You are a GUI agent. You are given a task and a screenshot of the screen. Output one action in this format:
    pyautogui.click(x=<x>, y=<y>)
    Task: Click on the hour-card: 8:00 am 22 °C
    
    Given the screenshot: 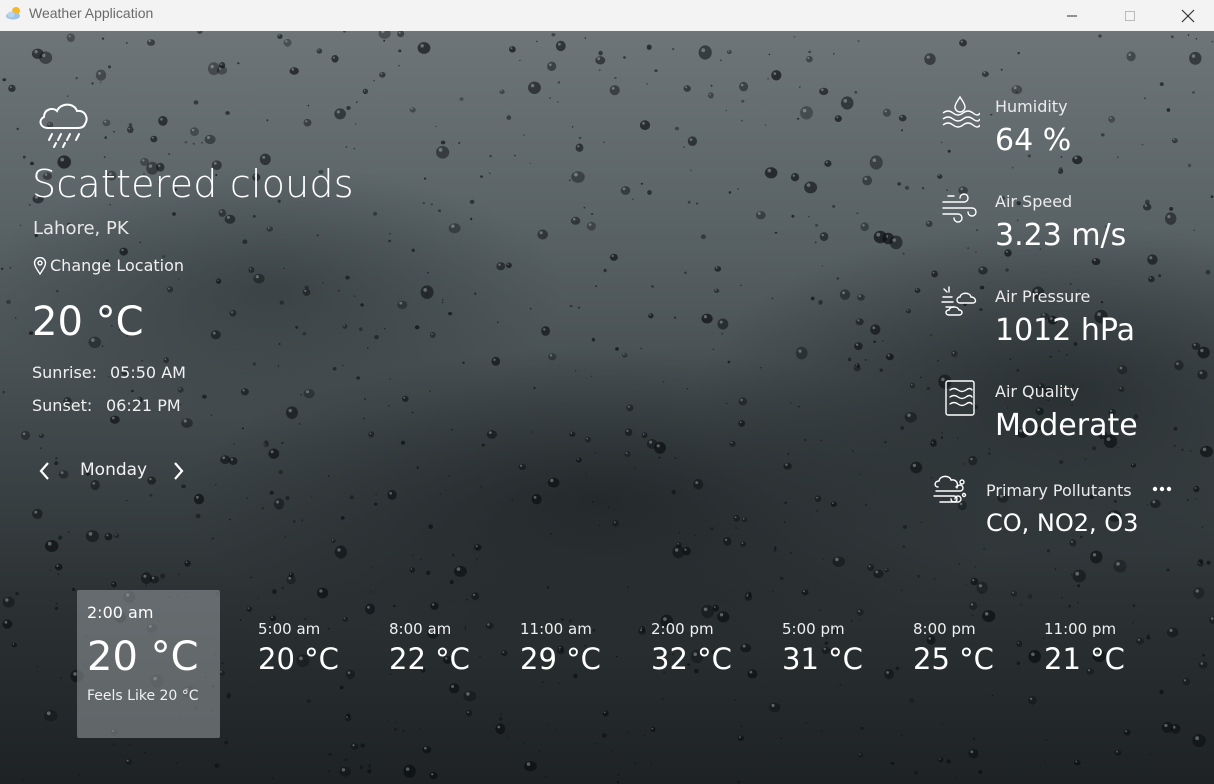 What is the action you would take?
    pyautogui.click(x=449, y=650)
    